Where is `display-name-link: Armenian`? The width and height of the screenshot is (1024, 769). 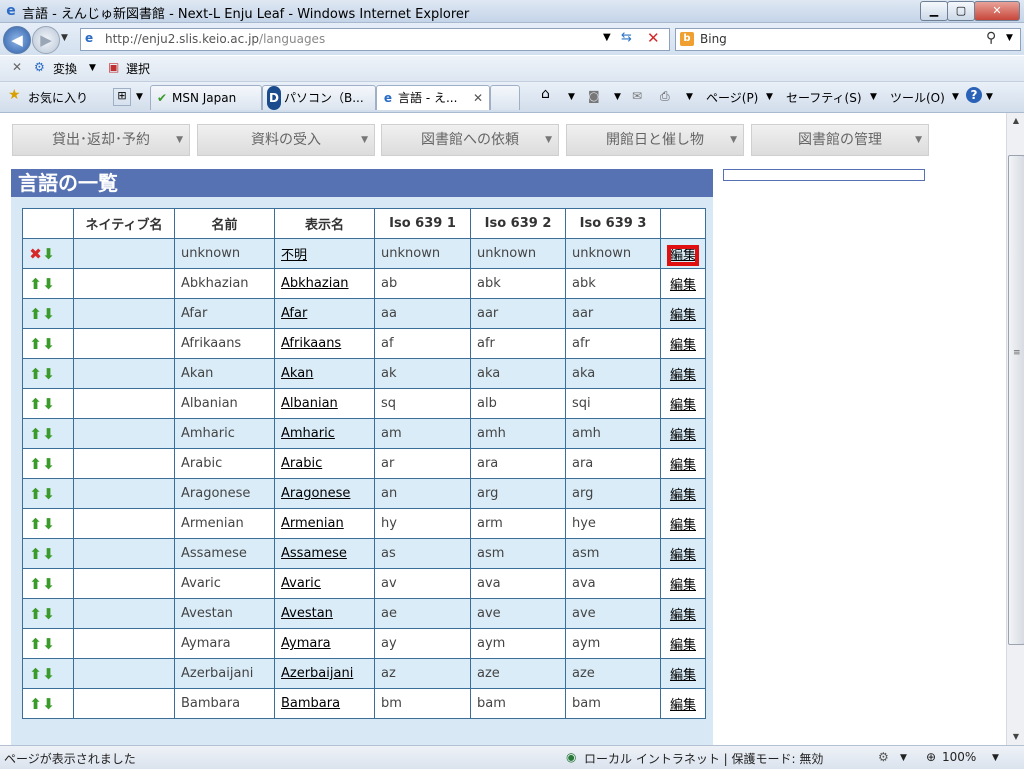 display-name-link: Armenian is located at coordinates (312, 523).